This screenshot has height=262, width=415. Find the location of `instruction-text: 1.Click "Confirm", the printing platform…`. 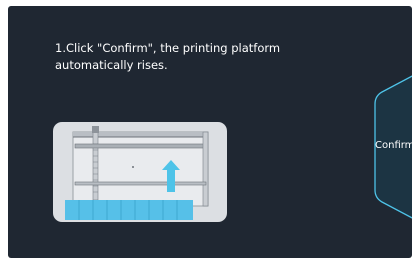

instruction-text: 1.Click "Confirm", the printing platform… is located at coordinates (168, 56).